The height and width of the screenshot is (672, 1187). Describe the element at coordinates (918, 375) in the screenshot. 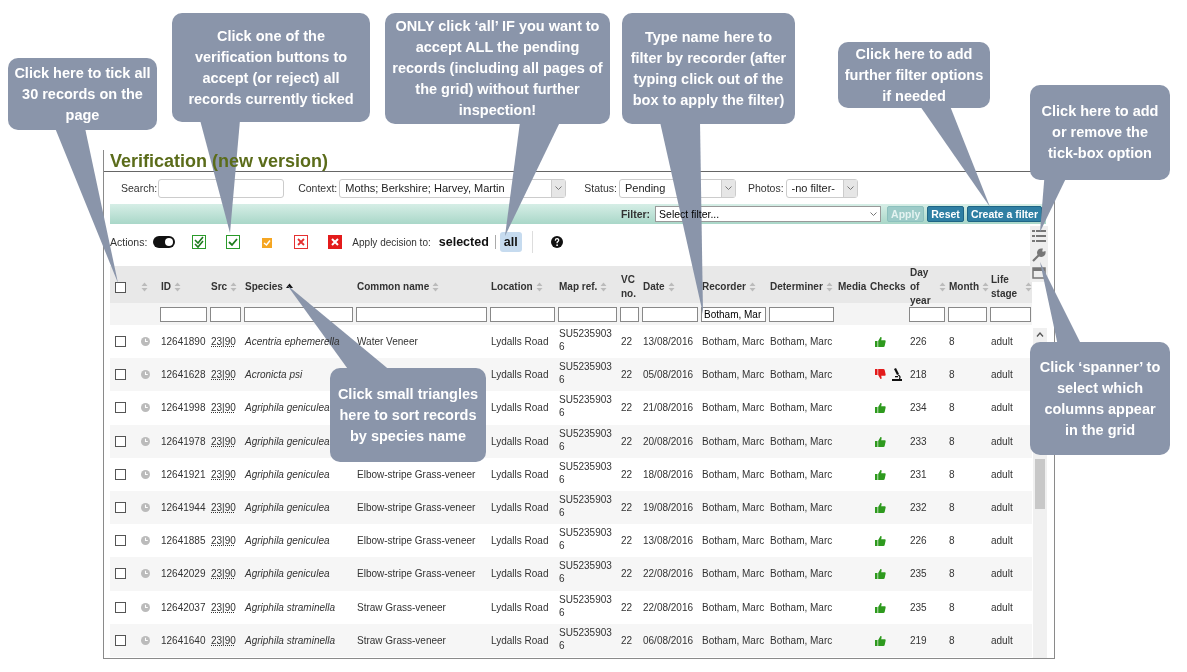

I see `day-of-year-cell: 218` at that location.